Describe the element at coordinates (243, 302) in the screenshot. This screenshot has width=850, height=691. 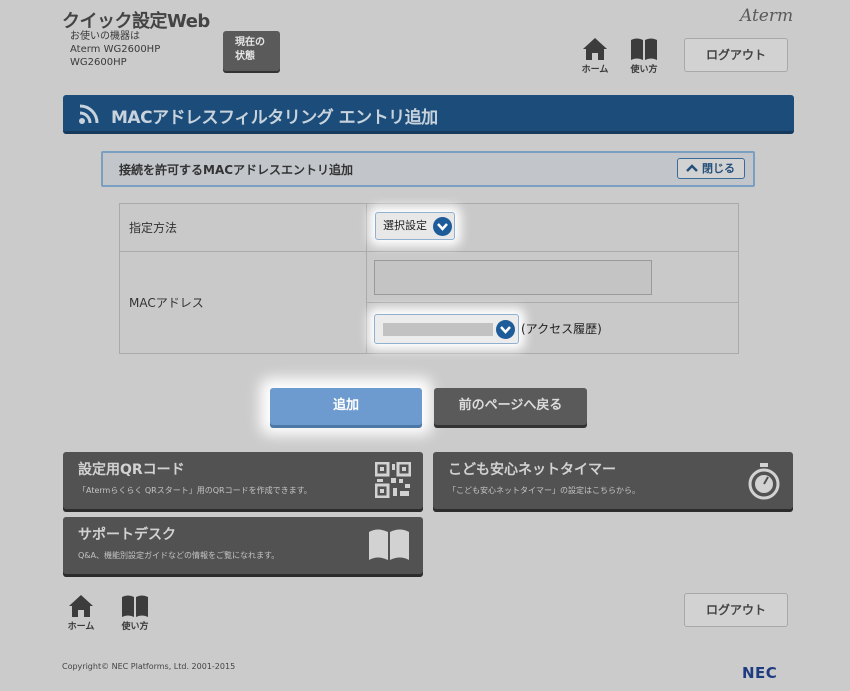
I see `mac-label: MACアドレス` at that location.